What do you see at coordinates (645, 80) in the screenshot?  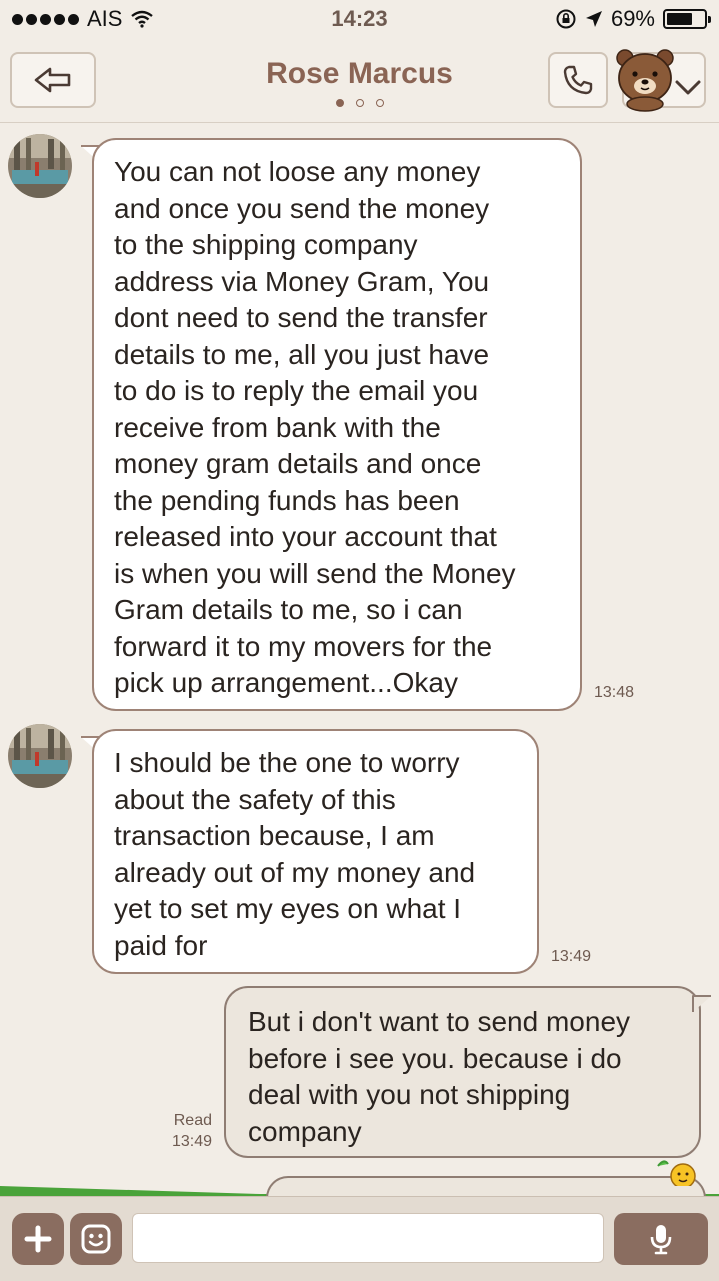 I see `bear-sticker-icon` at bounding box center [645, 80].